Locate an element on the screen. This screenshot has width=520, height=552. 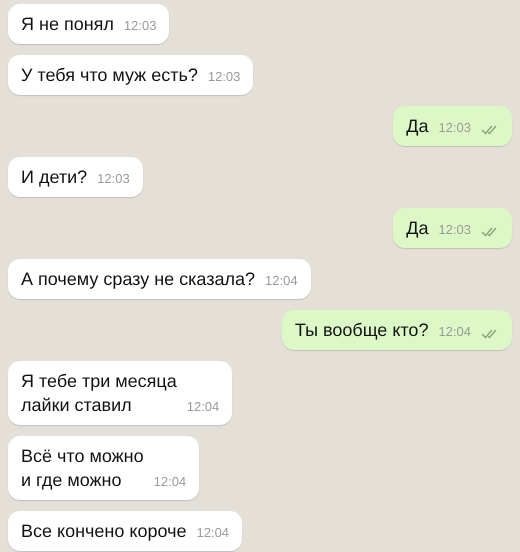
message-text: лайки ставил is located at coordinates (77, 405).